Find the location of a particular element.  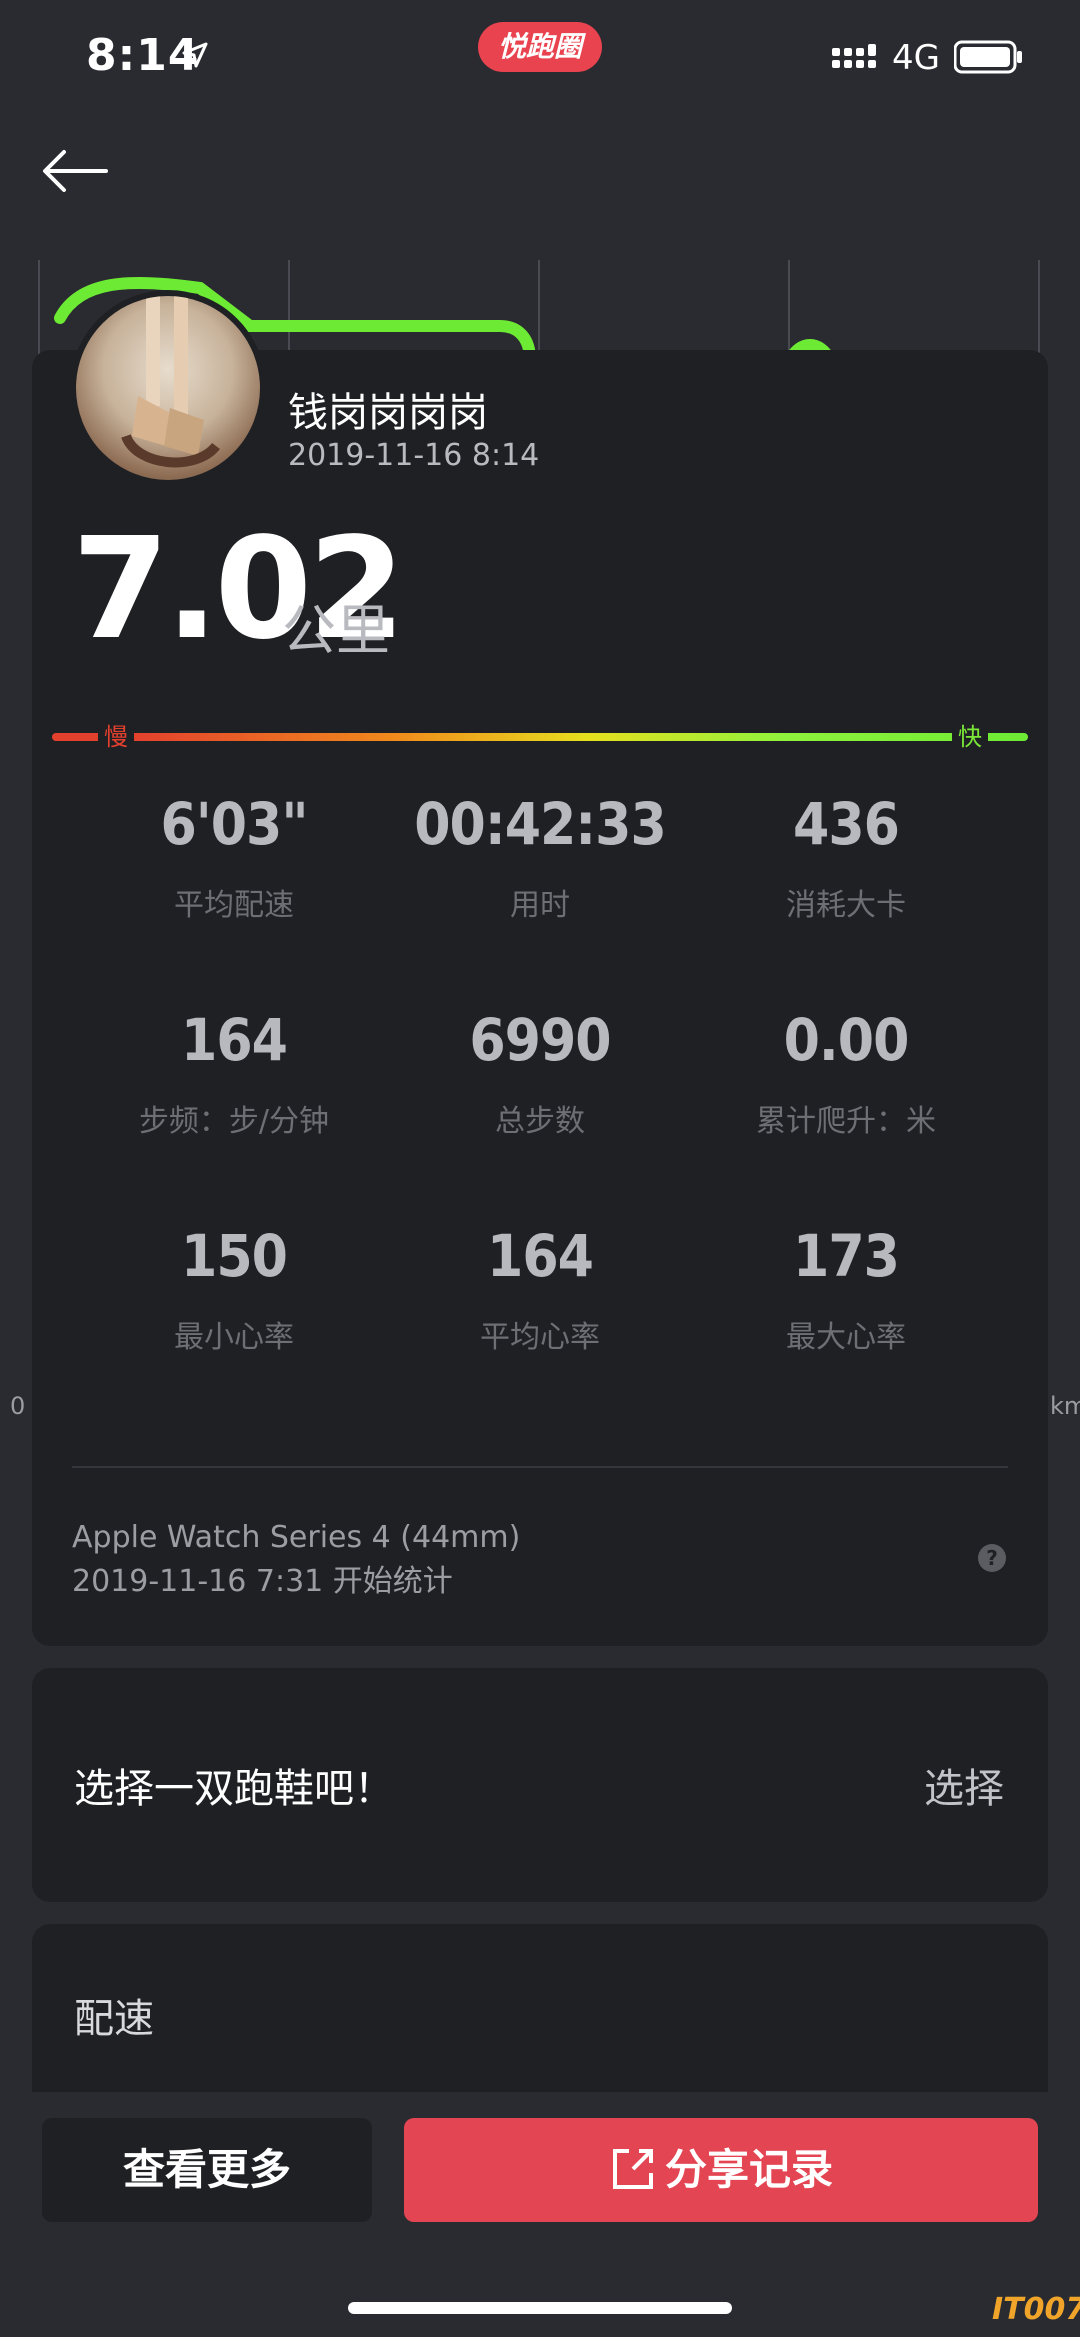

stat-cadence: 164 步频：步/分钟 is located at coordinates (234, 1073).